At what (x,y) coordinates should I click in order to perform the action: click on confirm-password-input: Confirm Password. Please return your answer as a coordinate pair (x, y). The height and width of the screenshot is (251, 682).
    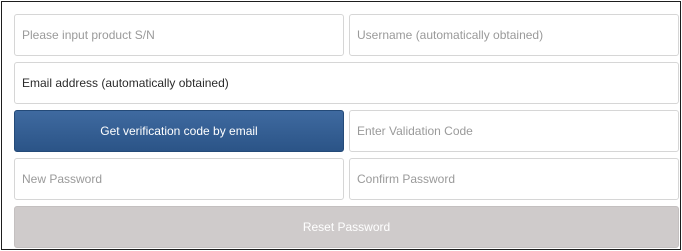
    Looking at the image, I should click on (514, 179).